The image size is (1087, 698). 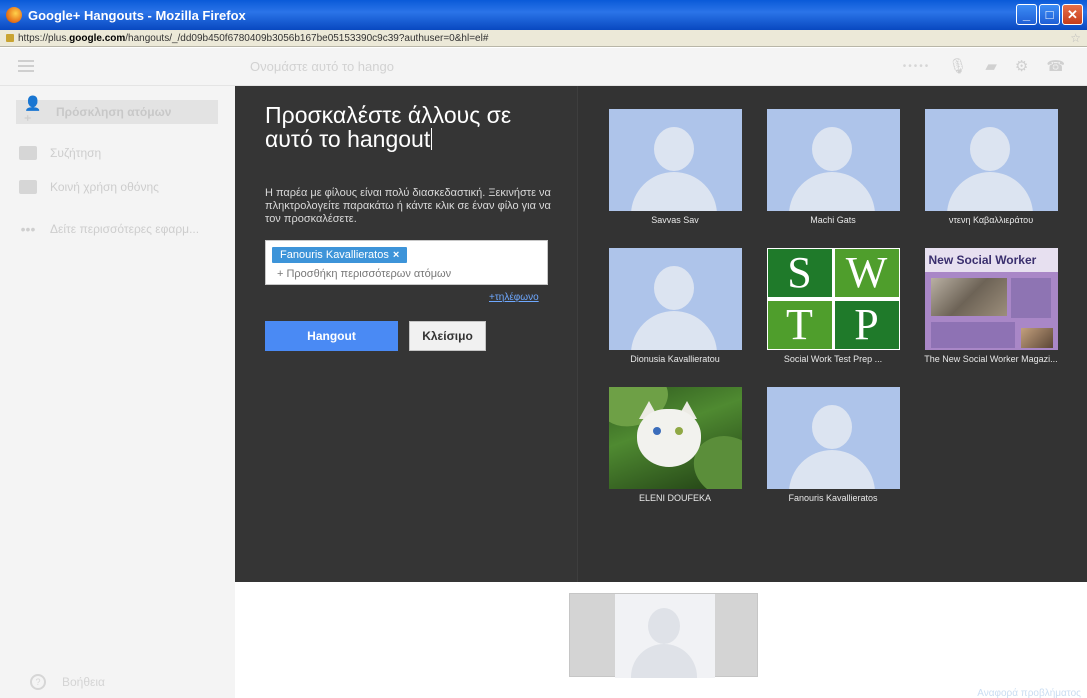 I want to click on report-problem-link: Αναφορά προβλήματος, so click(x=1029, y=693).